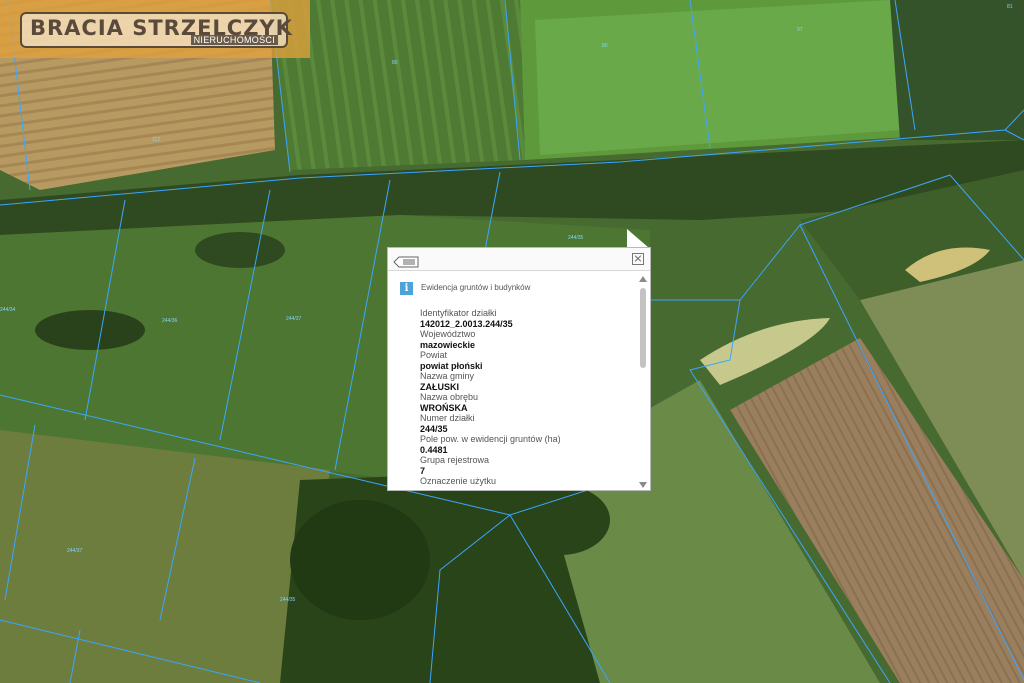  What do you see at coordinates (957, 70) in the screenshot?
I see `woodland-right` at bounding box center [957, 70].